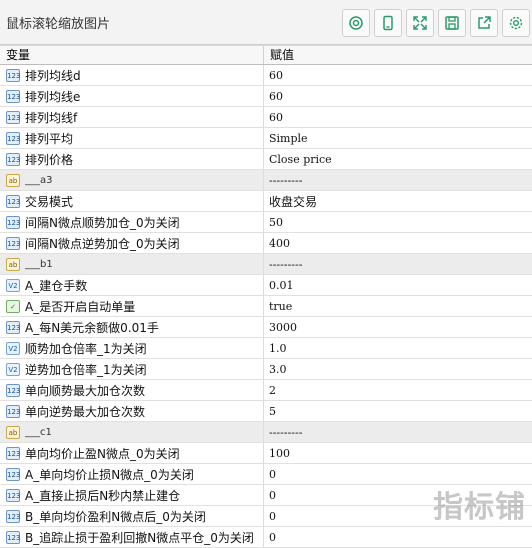 This screenshot has height=548, width=532. I want to click on table-row: V2 顺势加仓倍率_1为关闭 1.0, so click(266, 348).